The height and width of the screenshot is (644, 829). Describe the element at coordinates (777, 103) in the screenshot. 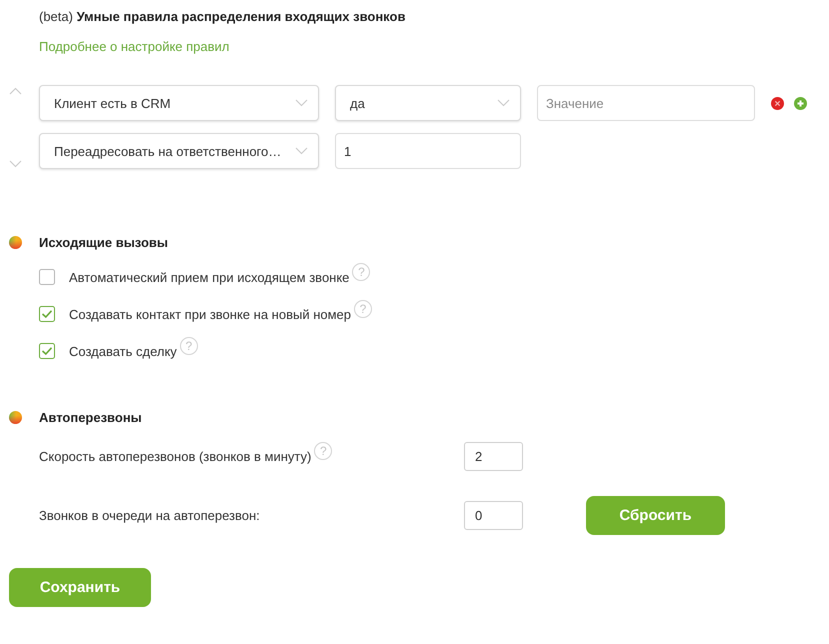

I see `x-circle-icon` at that location.